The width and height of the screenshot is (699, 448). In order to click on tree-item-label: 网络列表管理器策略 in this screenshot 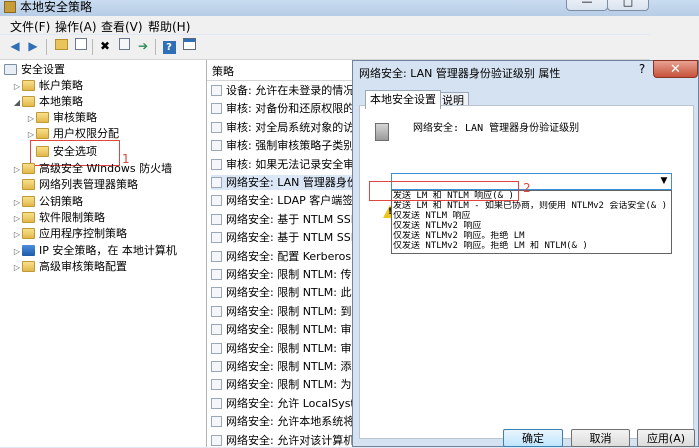, I will do `click(88, 184)`.